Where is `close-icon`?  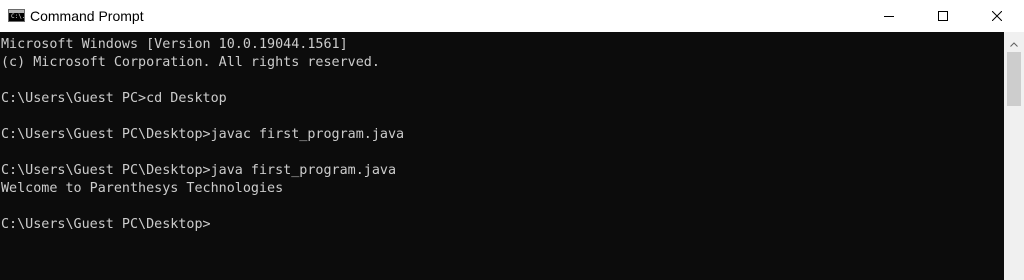
close-icon is located at coordinates (997, 16).